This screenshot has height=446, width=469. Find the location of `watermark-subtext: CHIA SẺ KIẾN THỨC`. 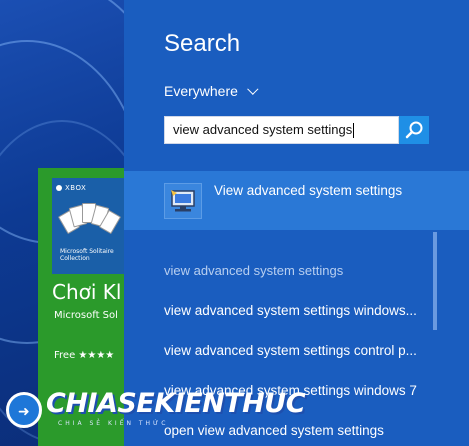

watermark-subtext: CHIA SẺ KIẾN THỨC is located at coordinates (113, 423).